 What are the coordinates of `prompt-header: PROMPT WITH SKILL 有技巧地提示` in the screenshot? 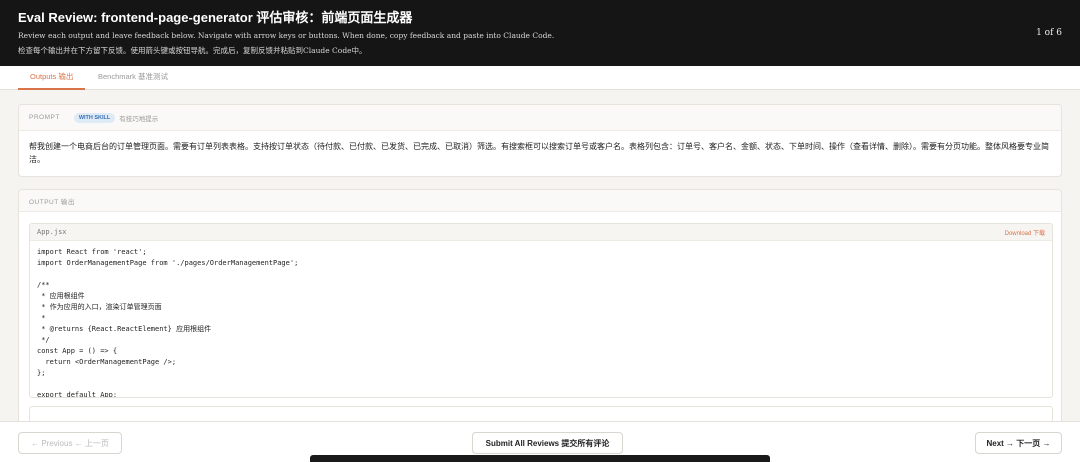 It's located at (540, 118).